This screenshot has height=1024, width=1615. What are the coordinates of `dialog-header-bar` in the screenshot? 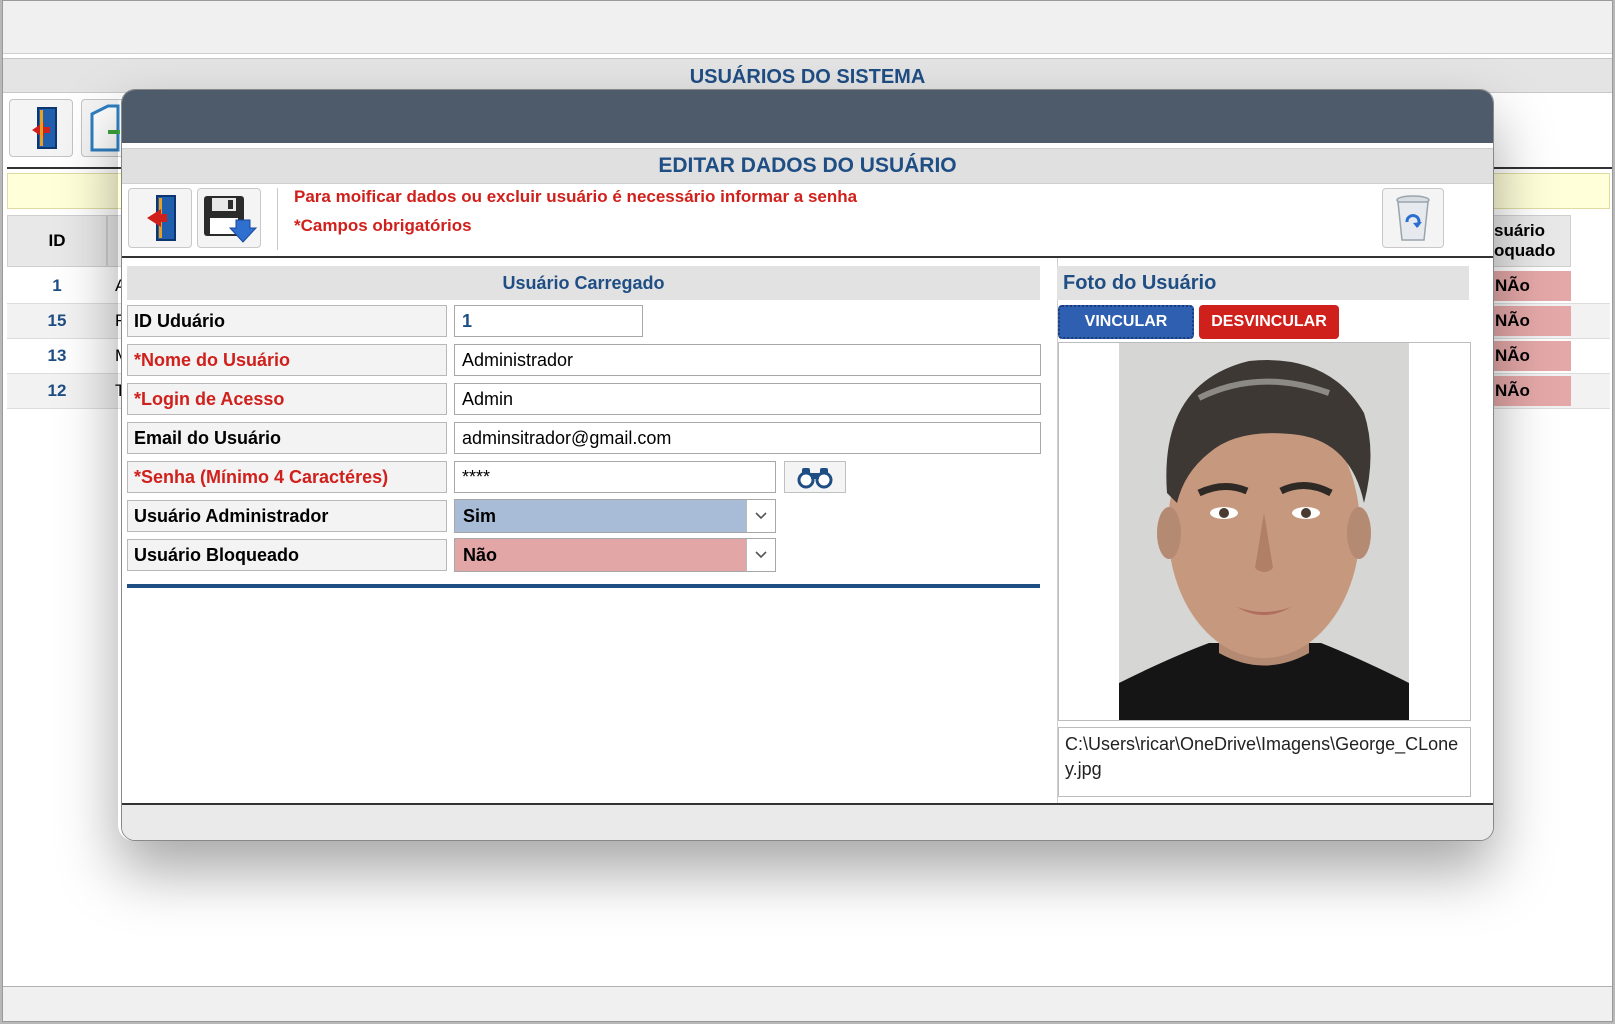 It's located at (807, 116).